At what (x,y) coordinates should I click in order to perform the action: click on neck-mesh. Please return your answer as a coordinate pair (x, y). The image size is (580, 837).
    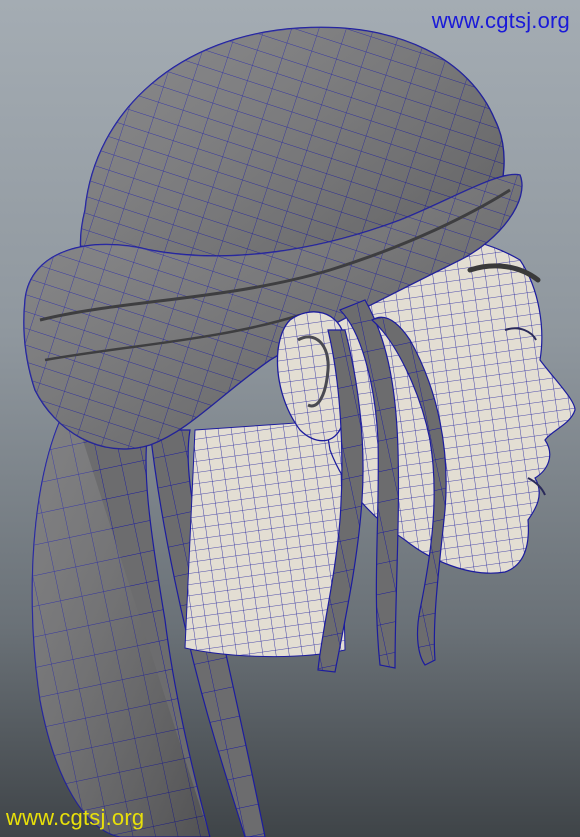
    Looking at the image, I should click on (265, 538).